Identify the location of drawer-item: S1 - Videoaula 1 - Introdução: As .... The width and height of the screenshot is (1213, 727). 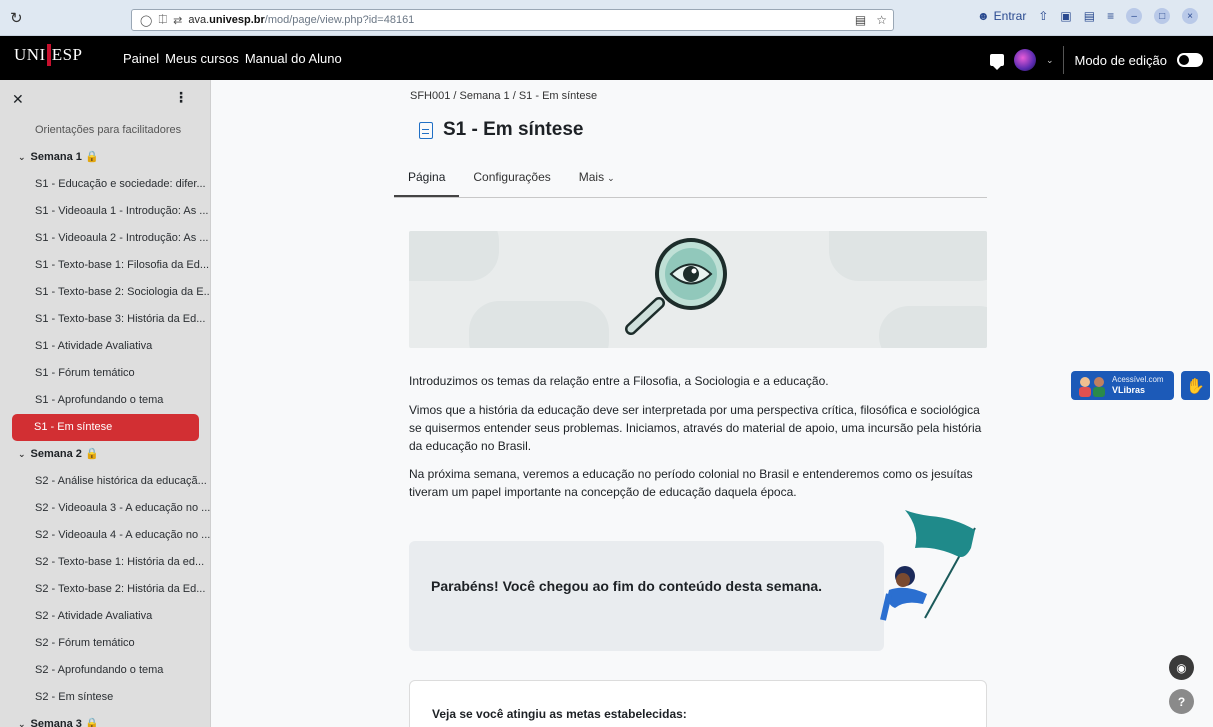
(105, 211).